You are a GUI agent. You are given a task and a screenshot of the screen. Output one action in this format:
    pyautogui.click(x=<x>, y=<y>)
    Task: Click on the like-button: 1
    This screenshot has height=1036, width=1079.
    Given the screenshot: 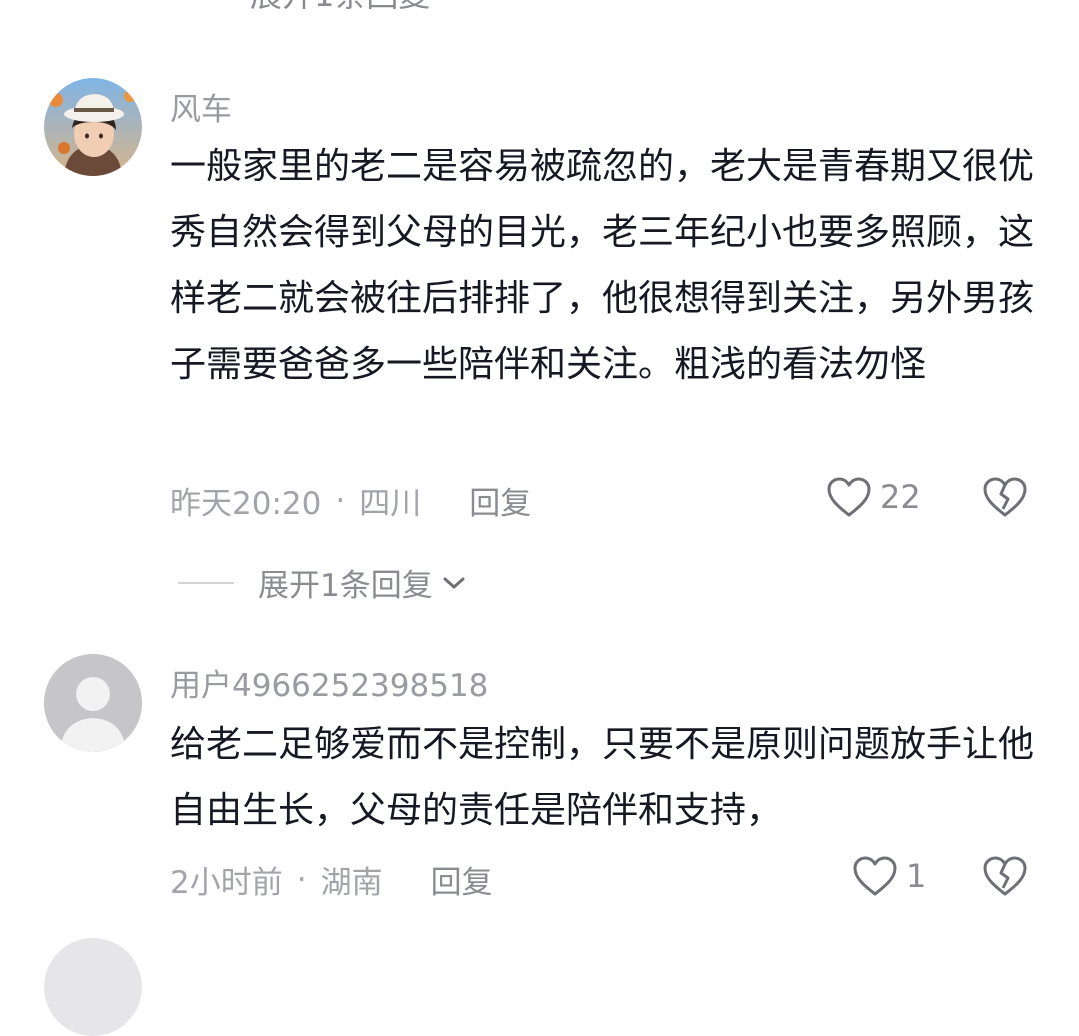 What is the action you would take?
    pyautogui.click(x=889, y=876)
    